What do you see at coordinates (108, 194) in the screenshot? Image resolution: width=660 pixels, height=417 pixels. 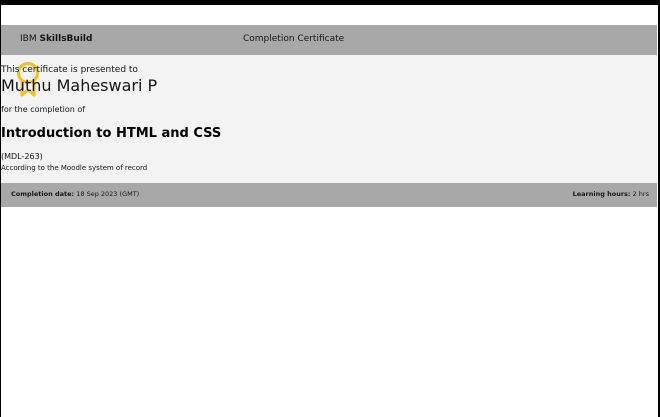 I see `completion-date-value: 18 Sep 2023 (GMT)` at bounding box center [108, 194].